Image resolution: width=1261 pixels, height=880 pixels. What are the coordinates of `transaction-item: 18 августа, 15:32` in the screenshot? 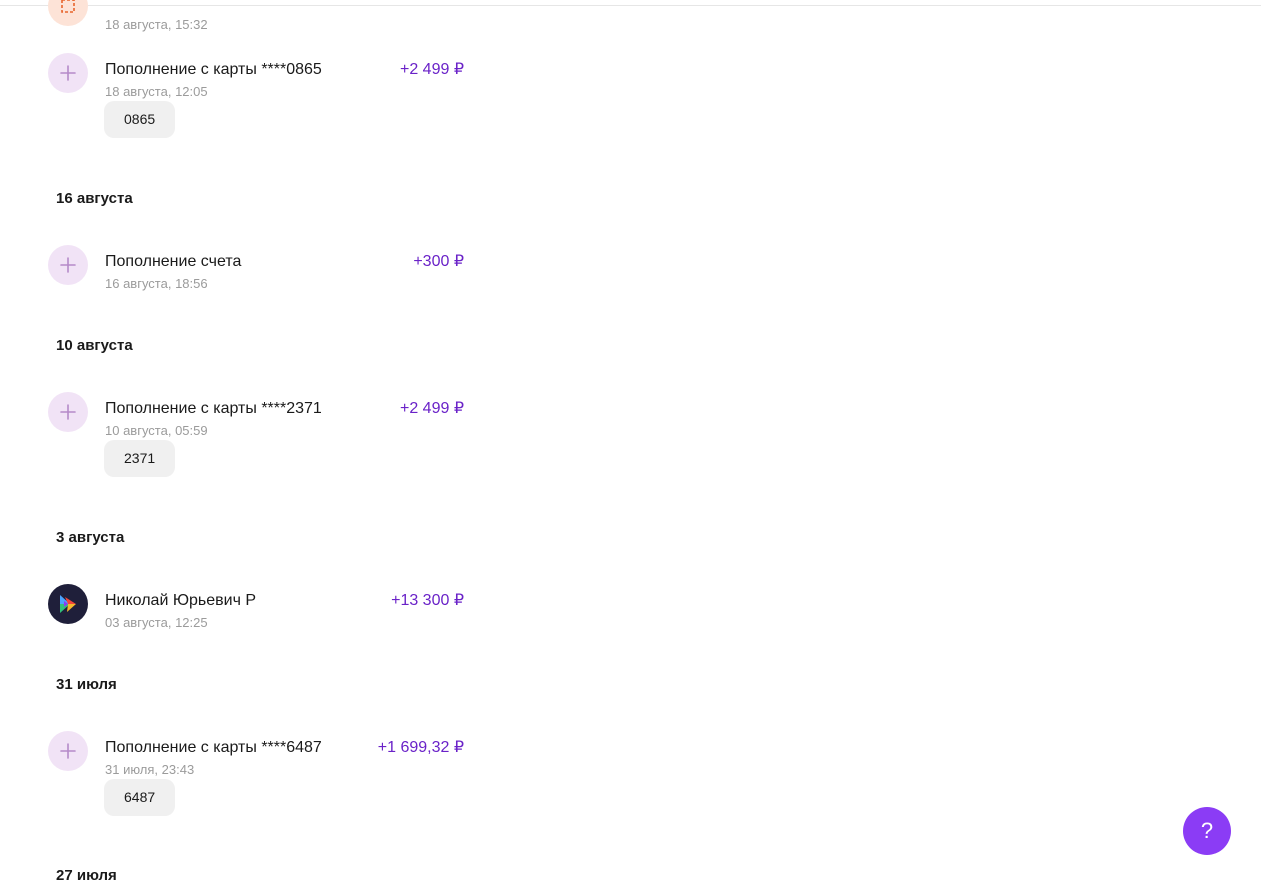 It's located at (258, 16).